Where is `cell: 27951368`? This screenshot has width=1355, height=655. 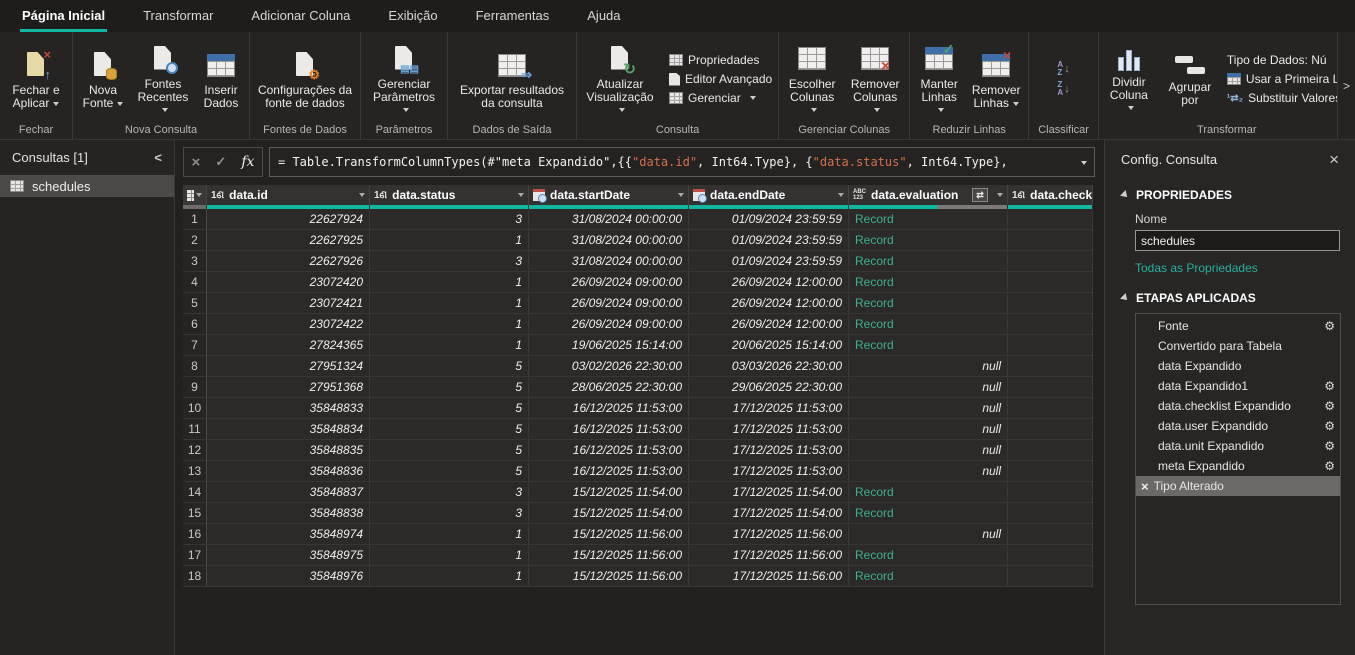
cell: 27951368 is located at coordinates (288, 387).